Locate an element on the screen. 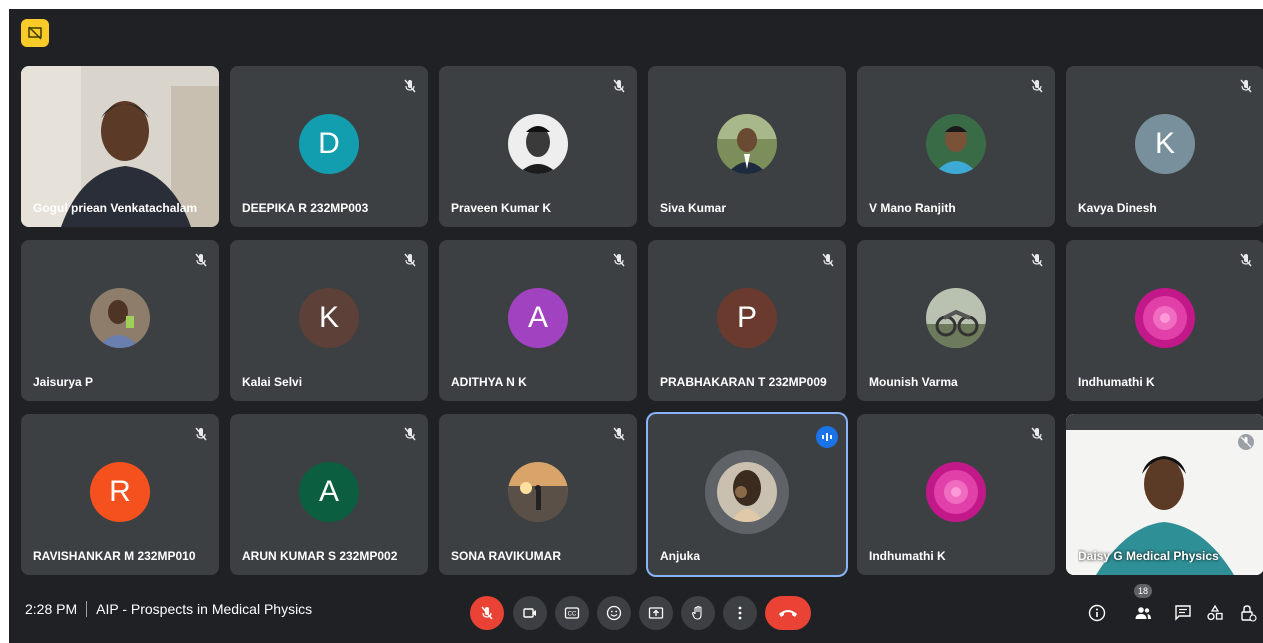  raise-hand-icon is located at coordinates (696, 612).